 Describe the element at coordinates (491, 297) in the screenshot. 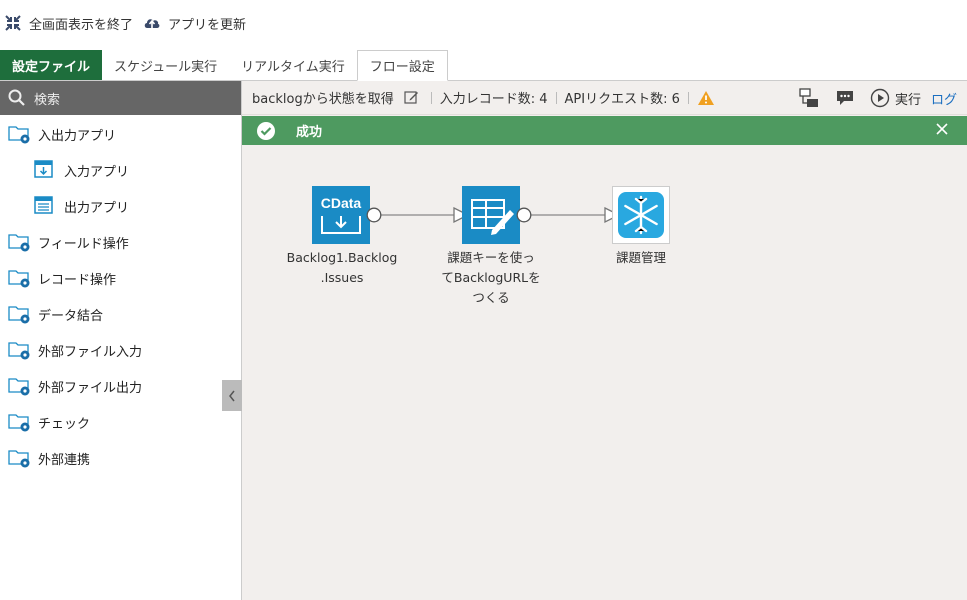

I see `node-label-line: つくる` at that location.